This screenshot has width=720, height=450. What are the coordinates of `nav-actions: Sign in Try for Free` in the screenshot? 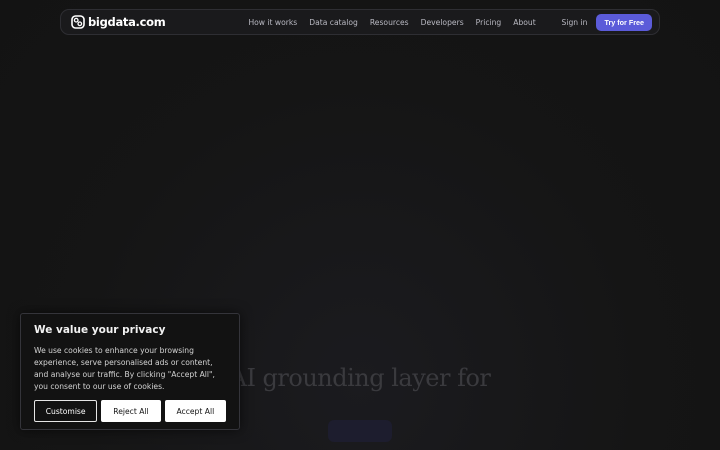 It's located at (607, 22).